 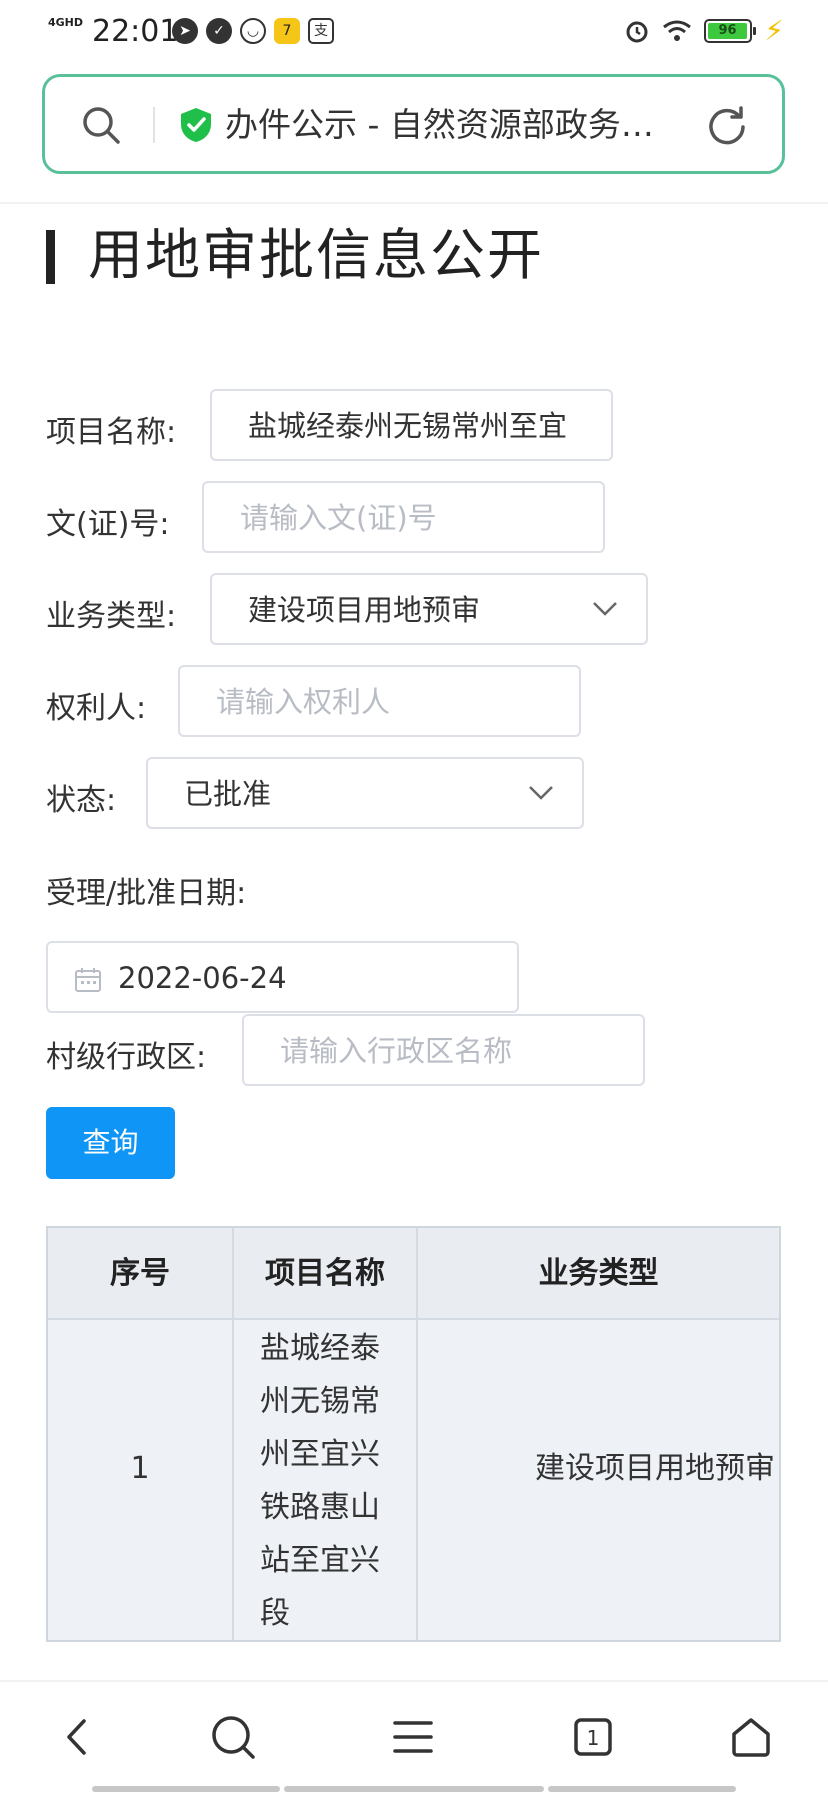 What do you see at coordinates (275, 1613) in the screenshot?
I see `cell-line: 段` at bounding box center [275, 1613].